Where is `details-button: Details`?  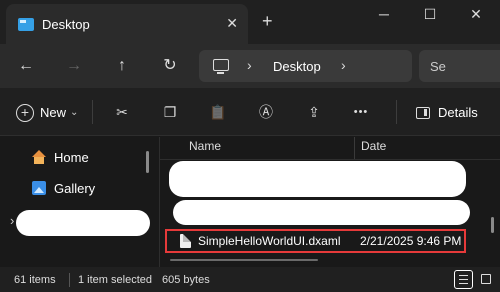 details-button: Details is located at coordinates (457, 112).